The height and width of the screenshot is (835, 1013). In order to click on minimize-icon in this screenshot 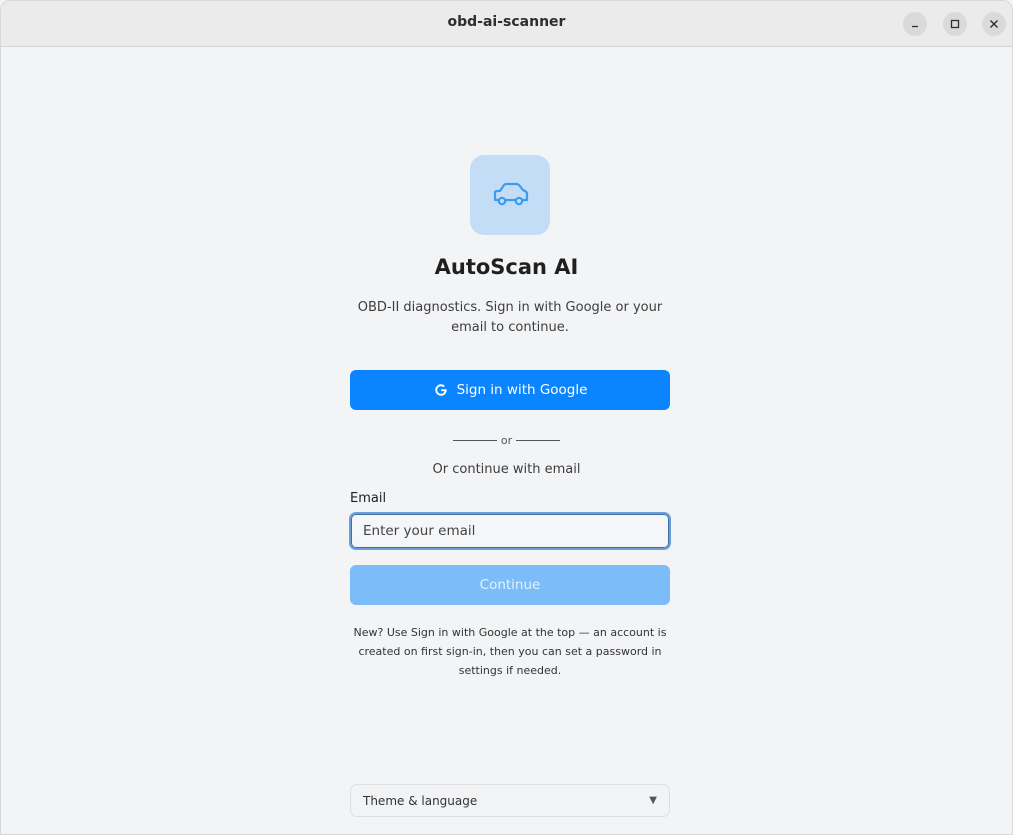, I will do `click(915, 26)`.